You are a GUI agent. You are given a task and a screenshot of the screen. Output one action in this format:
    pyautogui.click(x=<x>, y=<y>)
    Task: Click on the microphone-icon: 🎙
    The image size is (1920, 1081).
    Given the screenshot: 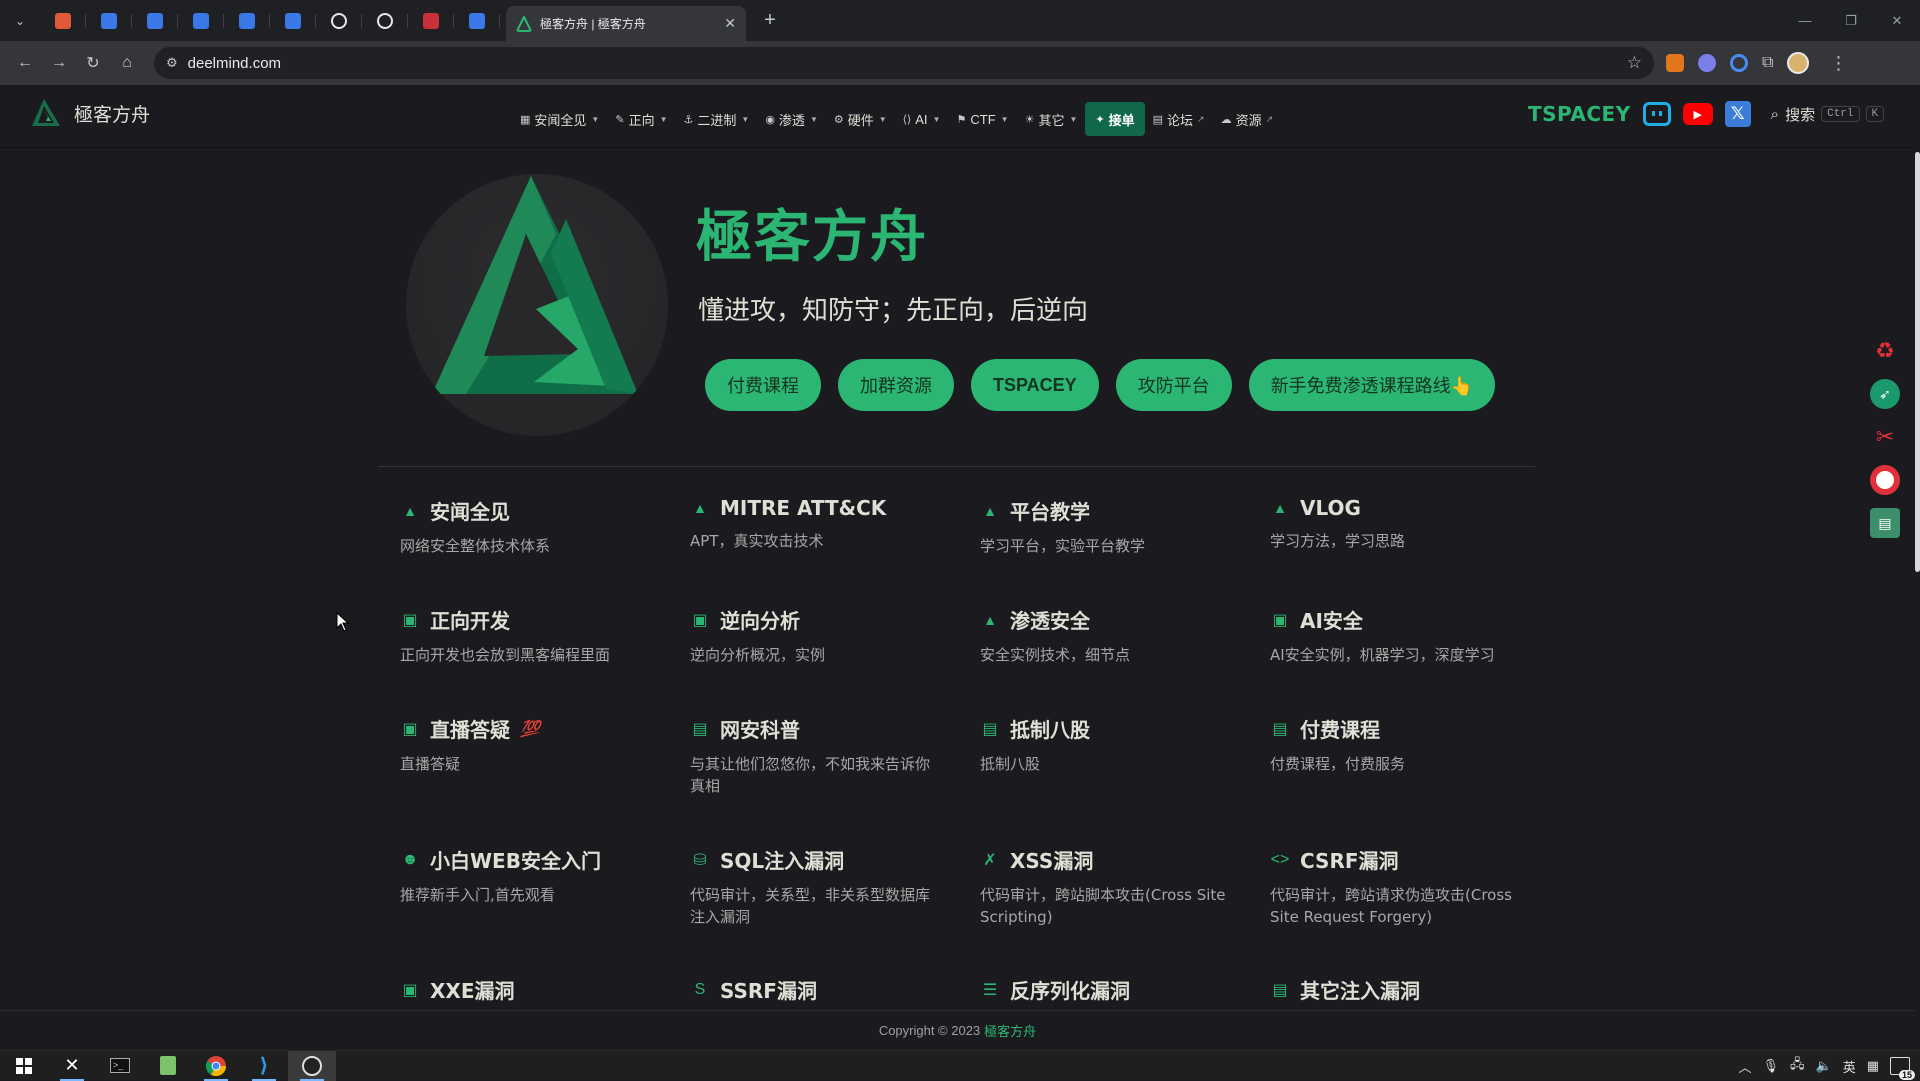 What is the action you would take?
    pyautogui.click(x=1770, y=1066)
    